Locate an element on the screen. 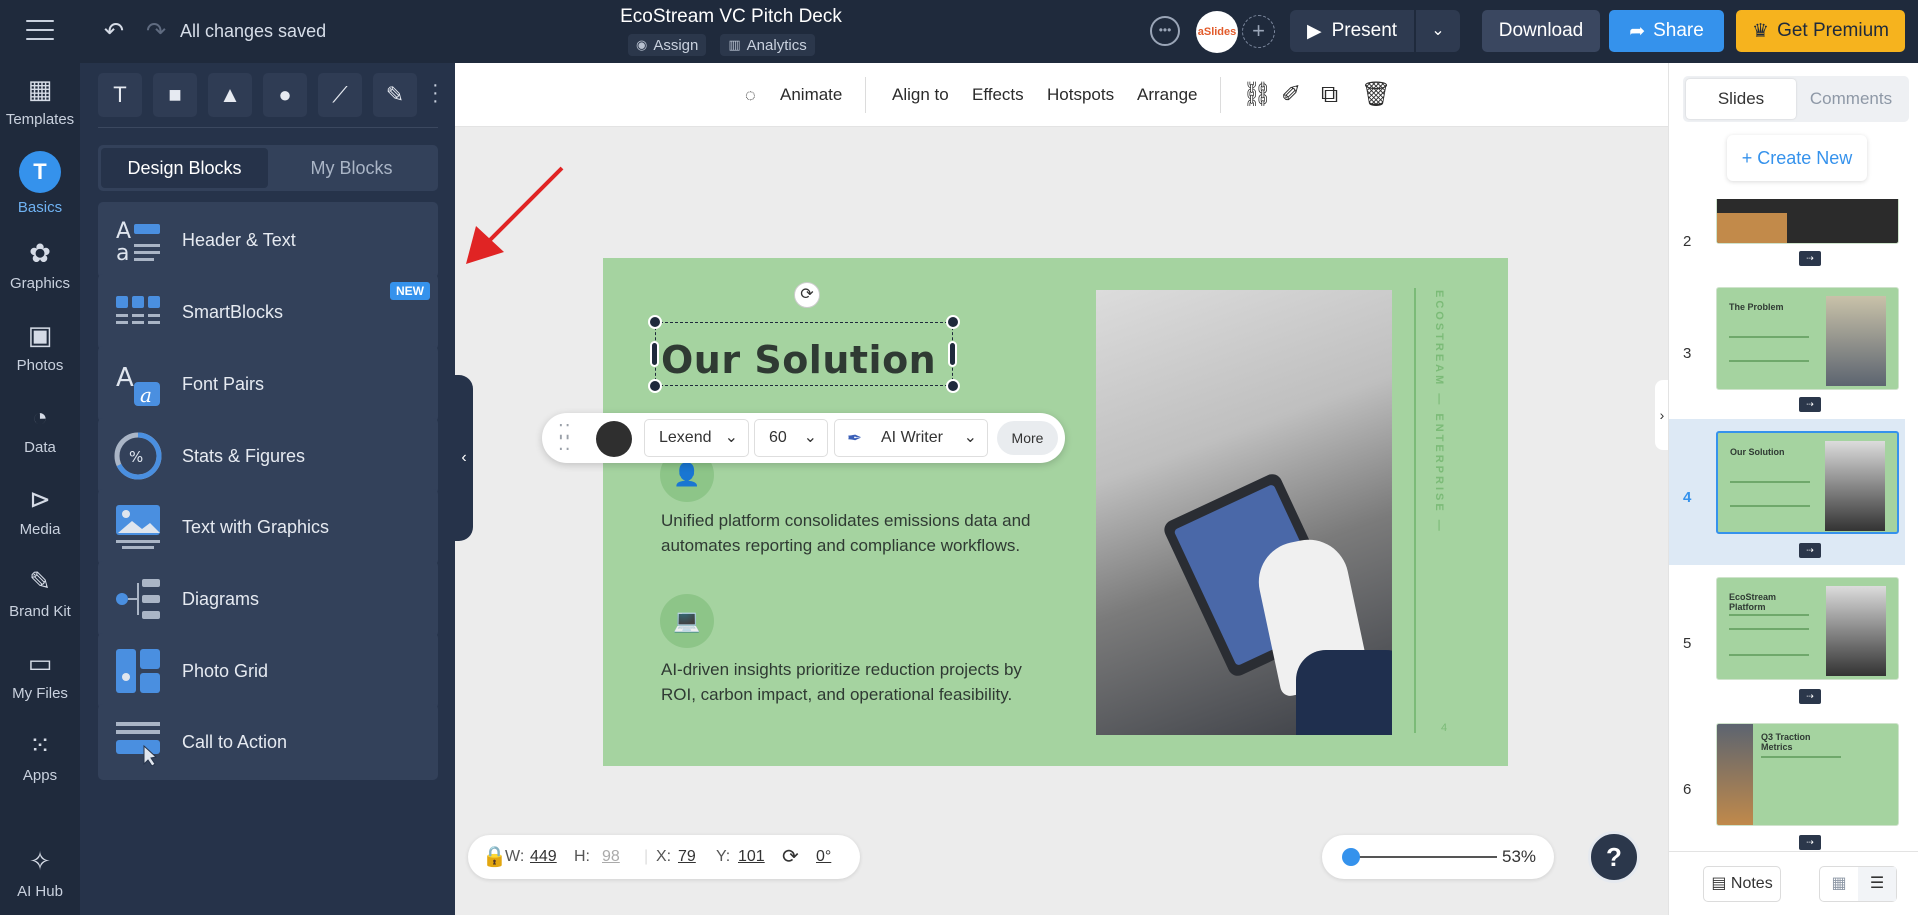 The width and height of the screenshot is (1918, 915). width-field: 449 is located at coordinates (543, 857).